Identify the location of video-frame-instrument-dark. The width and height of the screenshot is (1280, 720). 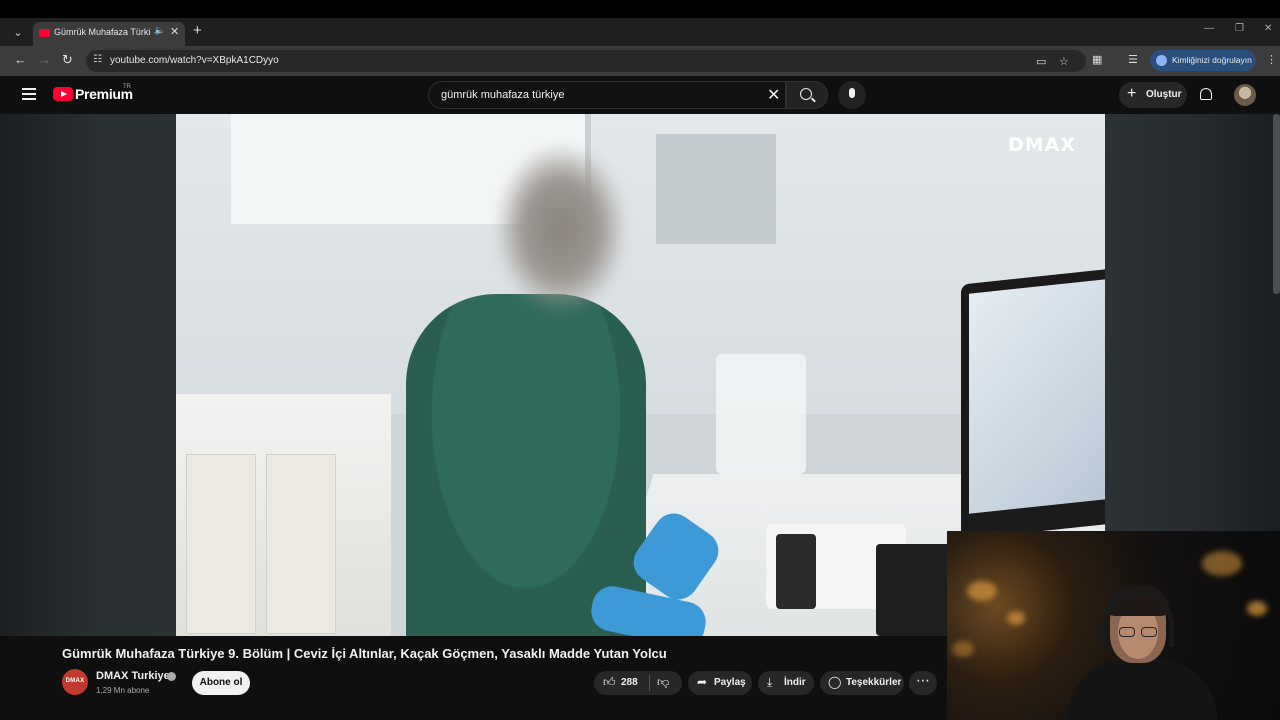
(796, 571).